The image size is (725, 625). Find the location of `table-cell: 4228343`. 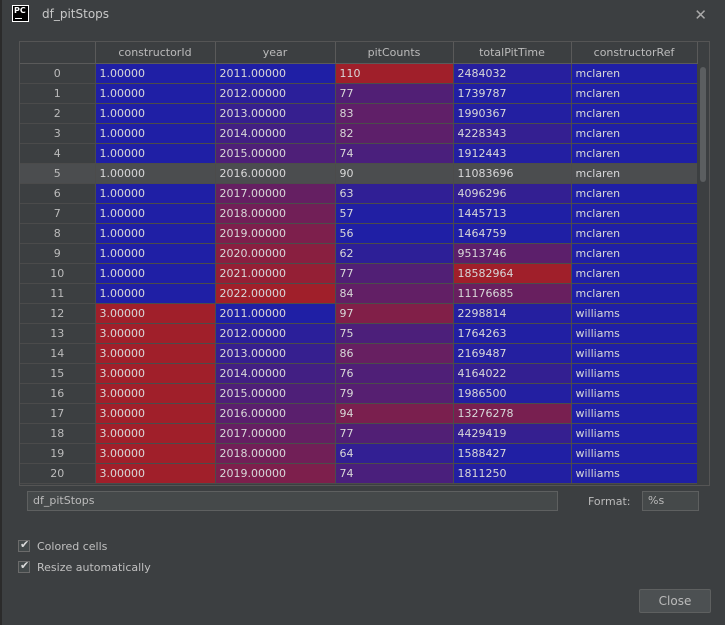

table-cell: 4228343 is located at coordinates (512, 133).